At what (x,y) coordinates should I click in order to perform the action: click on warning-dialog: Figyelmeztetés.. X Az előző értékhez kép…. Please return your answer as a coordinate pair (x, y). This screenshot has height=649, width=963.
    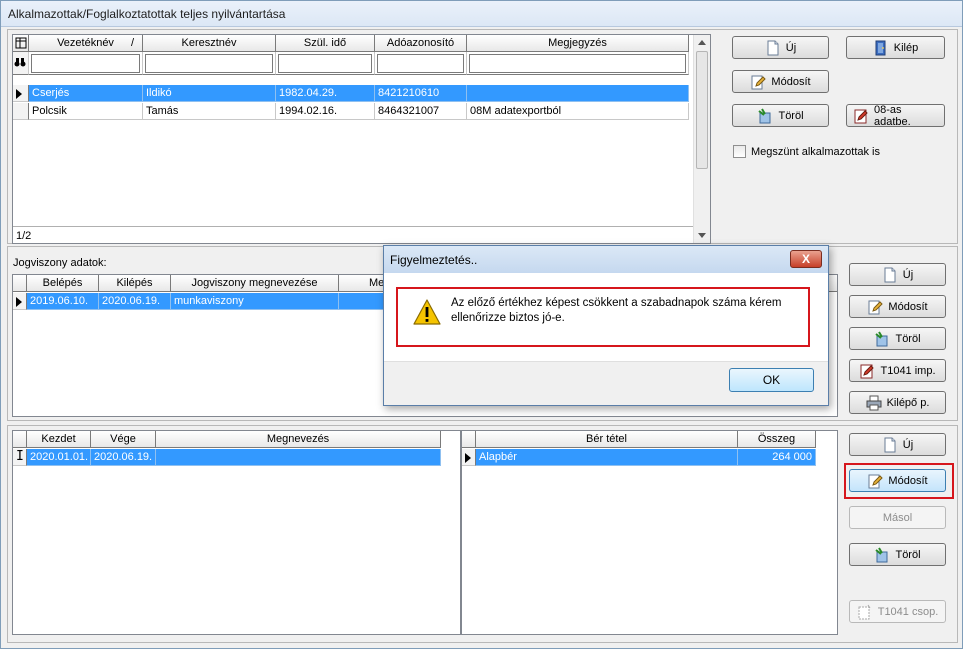
    Looking at the image, I should click on (606, 325).